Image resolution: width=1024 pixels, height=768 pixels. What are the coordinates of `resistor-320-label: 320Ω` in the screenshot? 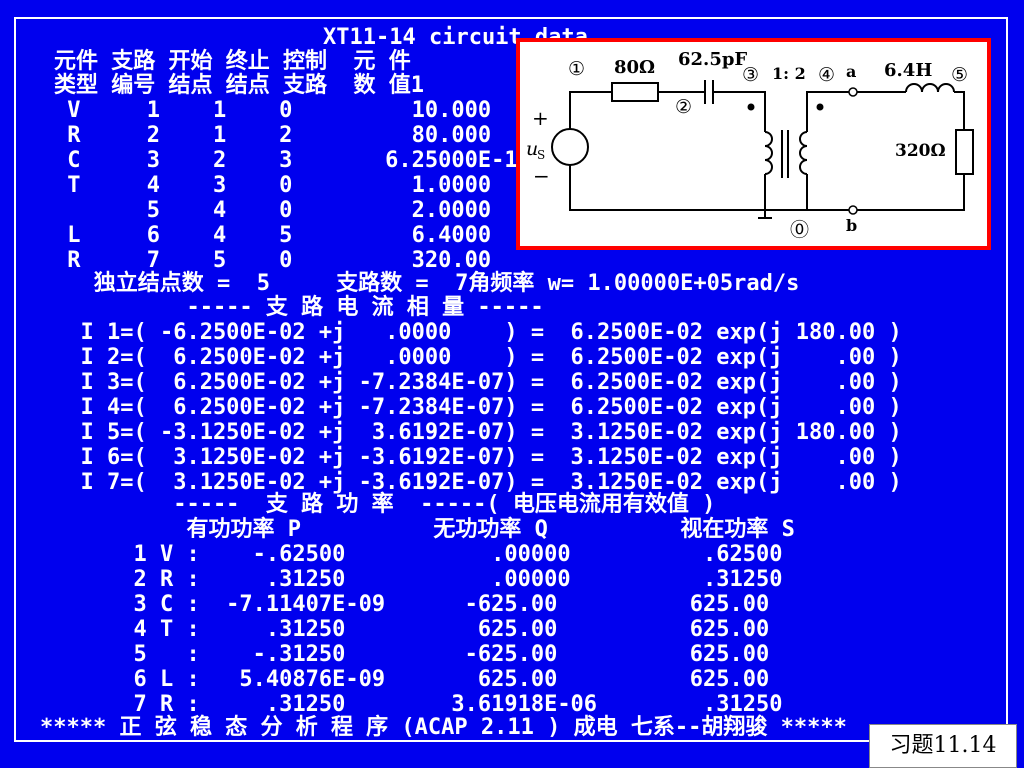 It's located at (920, 151).